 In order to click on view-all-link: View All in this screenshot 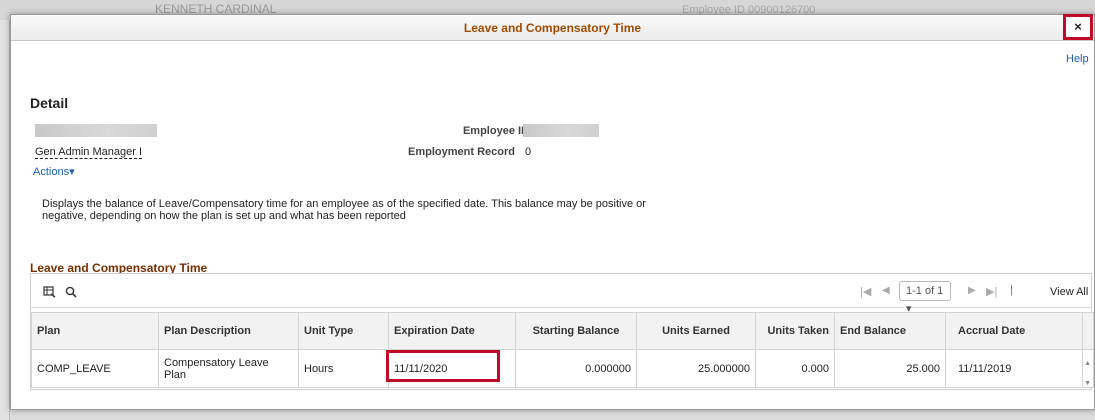, I will do `click(1069, 292)`.